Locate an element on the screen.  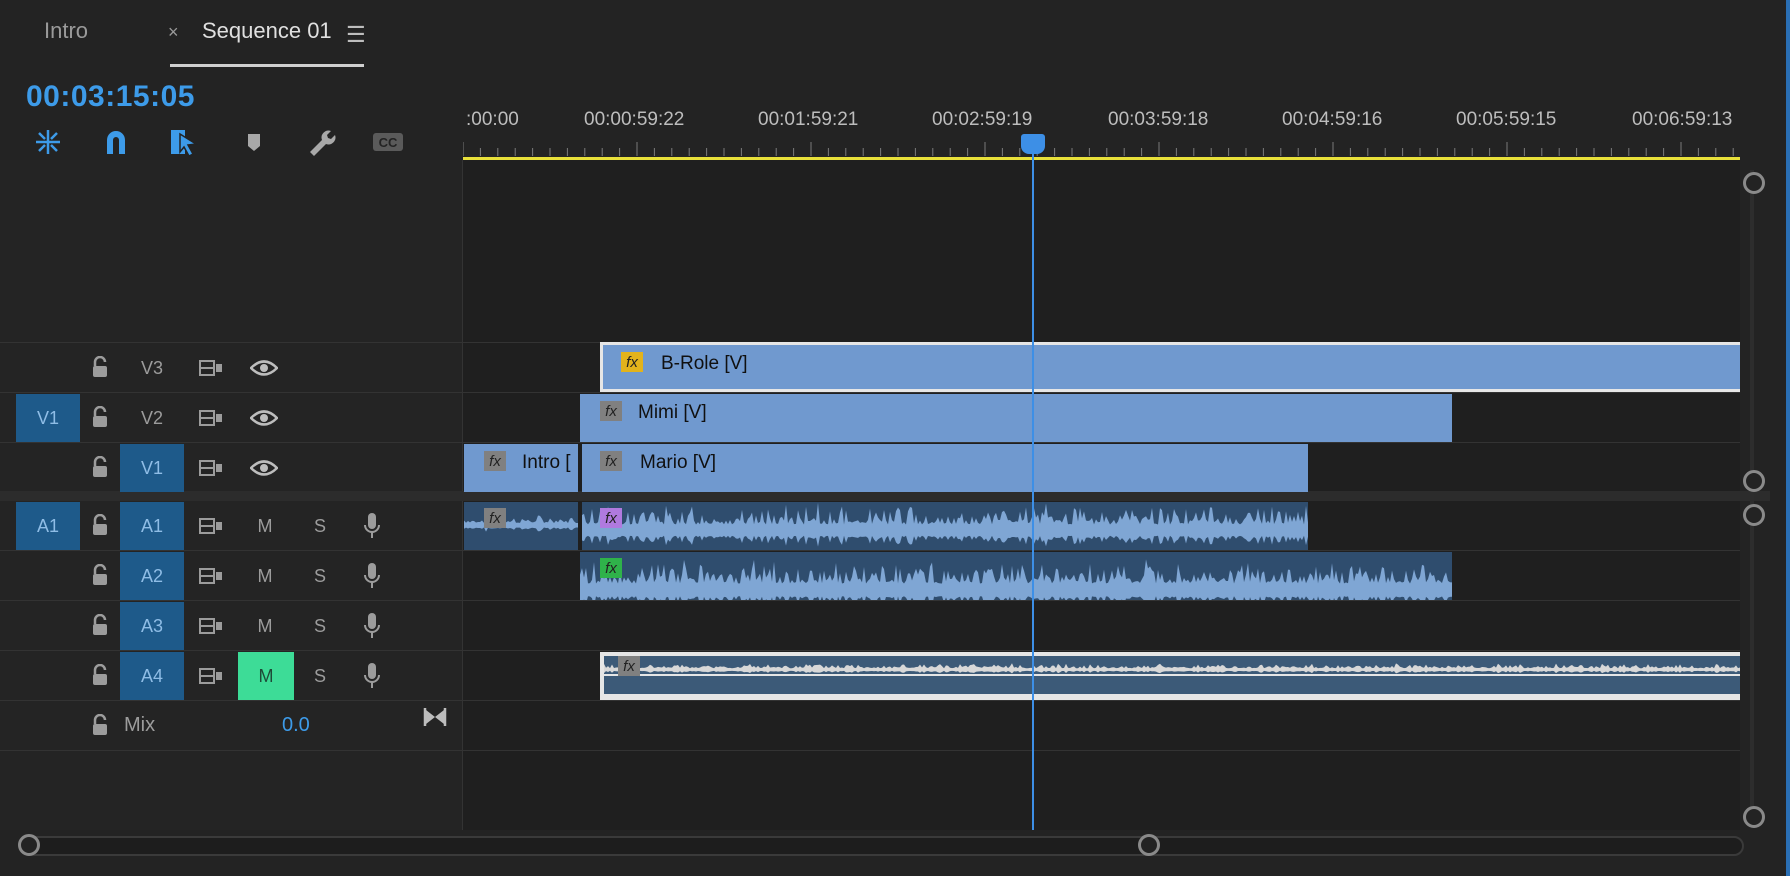
mix-label: Mix is located at coordinates (140, 725).